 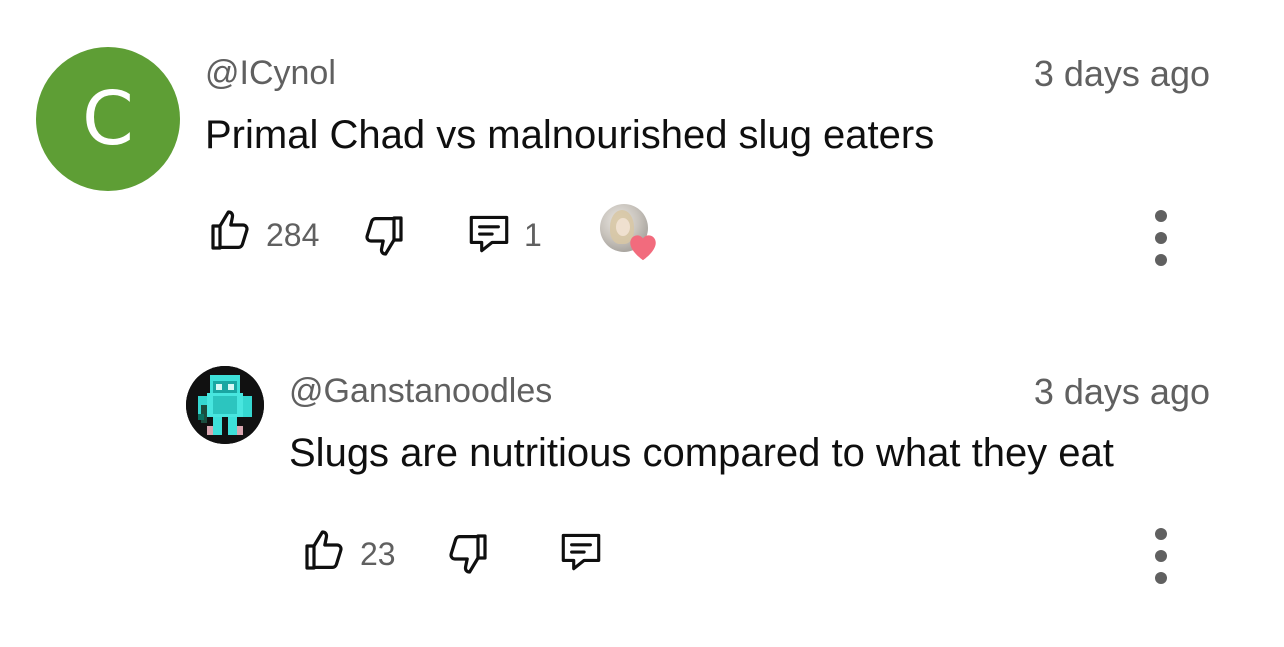 What do you see at coordinates (533, 235) in the screenshot?
I see `reply-count: 1` at bounding box center [533, 235].